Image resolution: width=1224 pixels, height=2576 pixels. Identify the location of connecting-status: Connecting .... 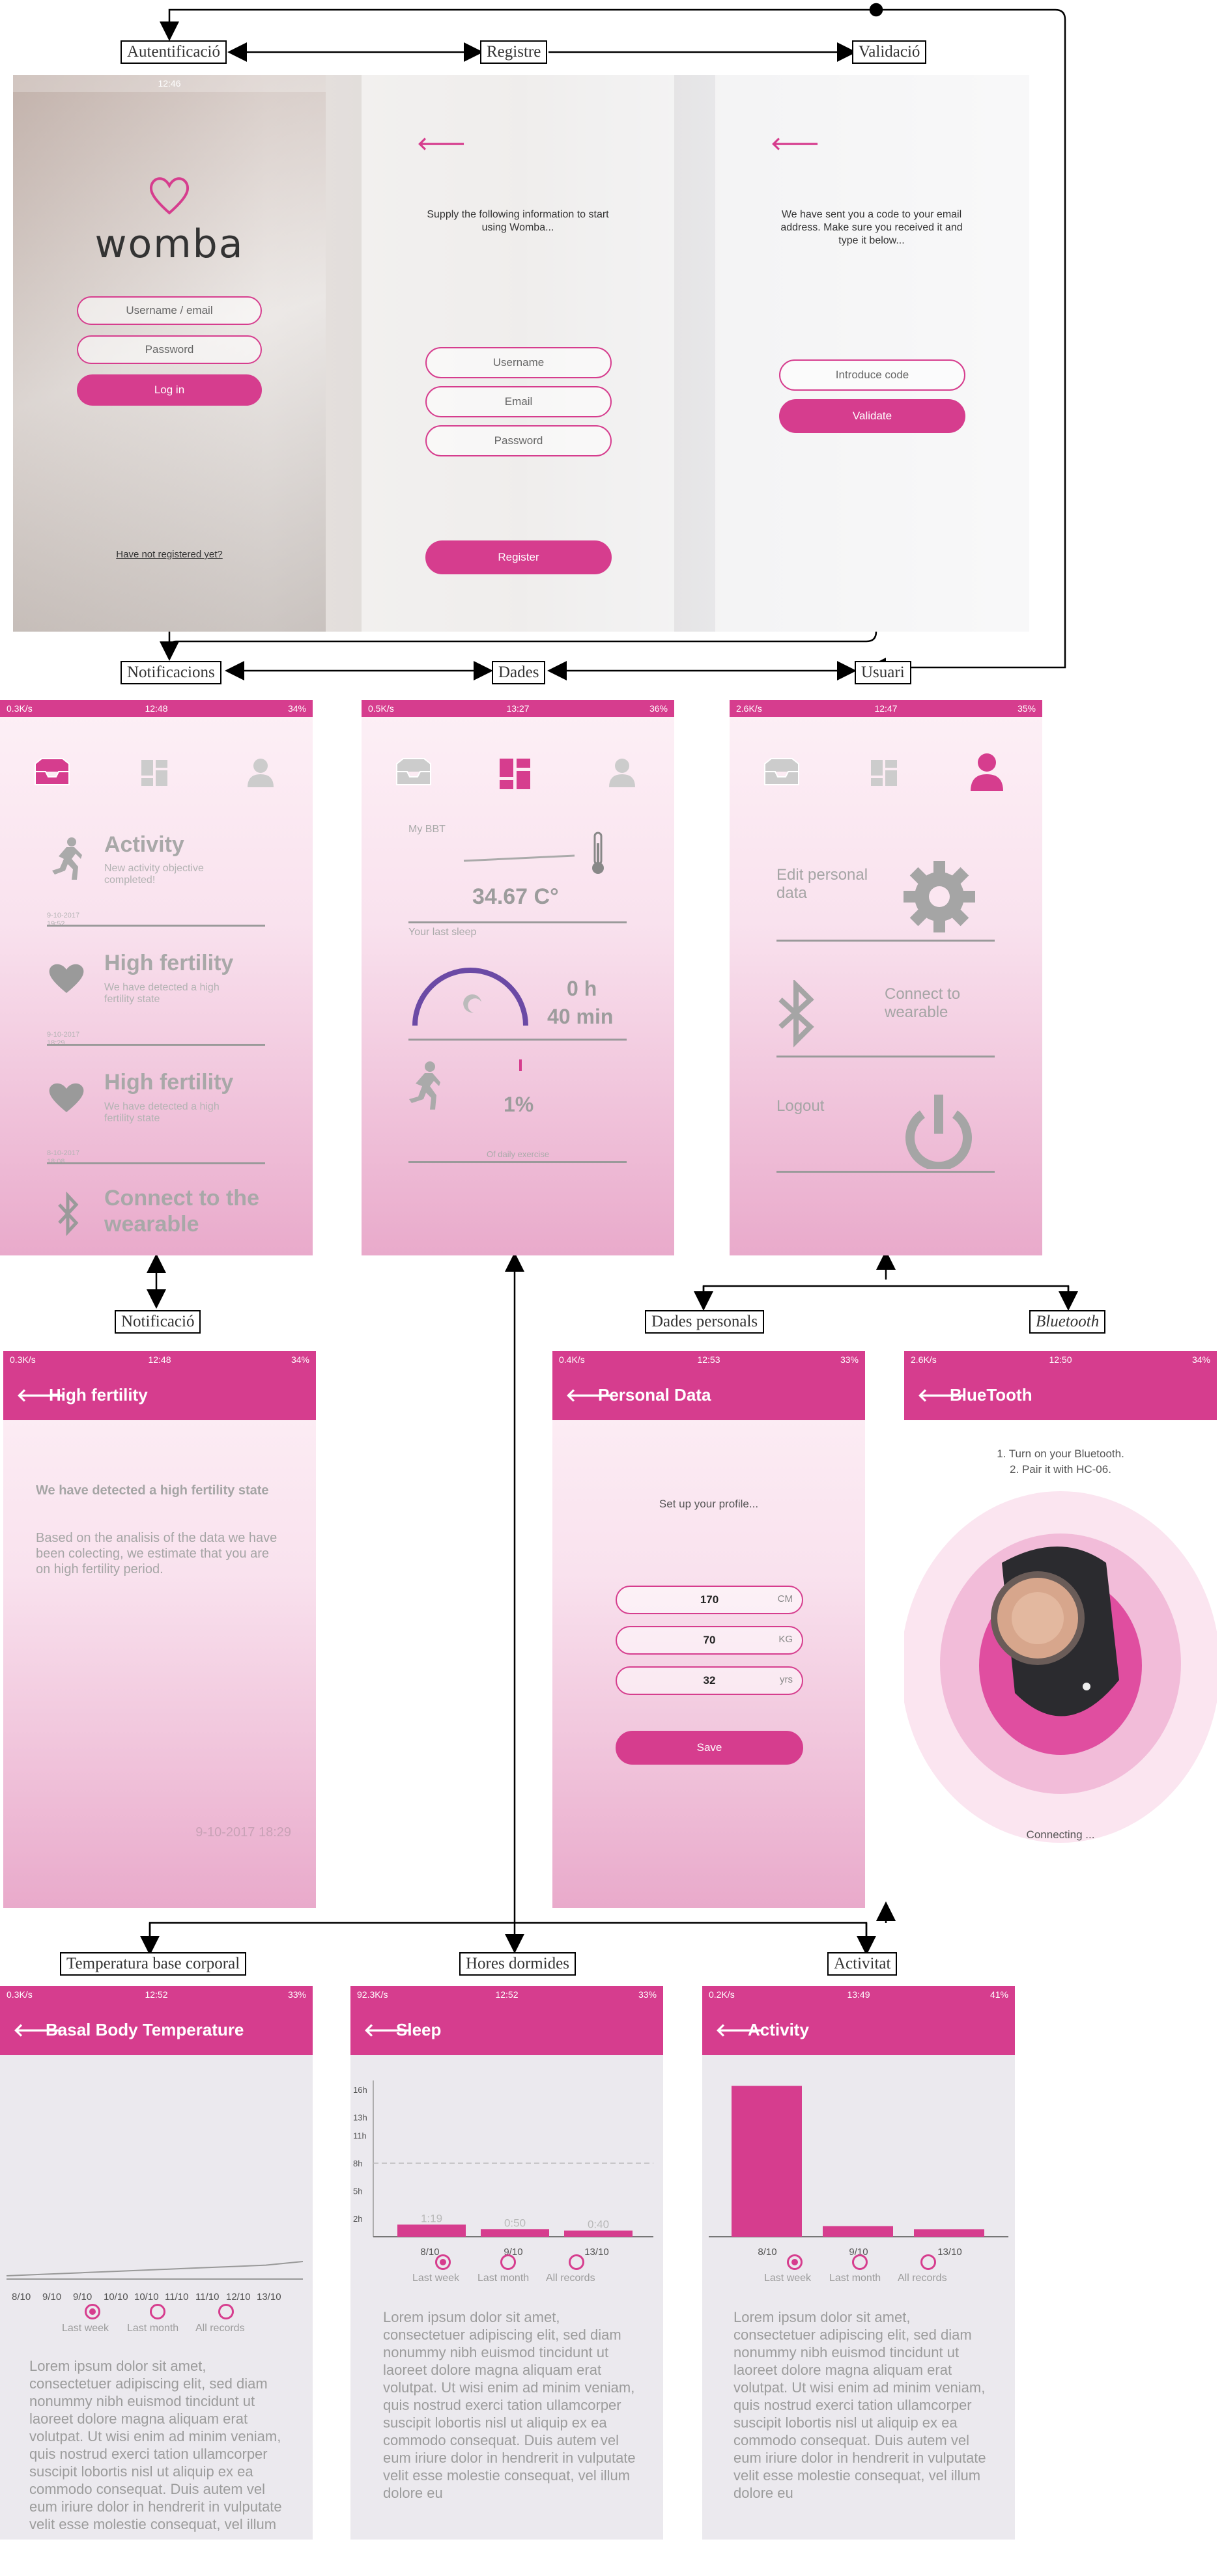
(1060, 1835).